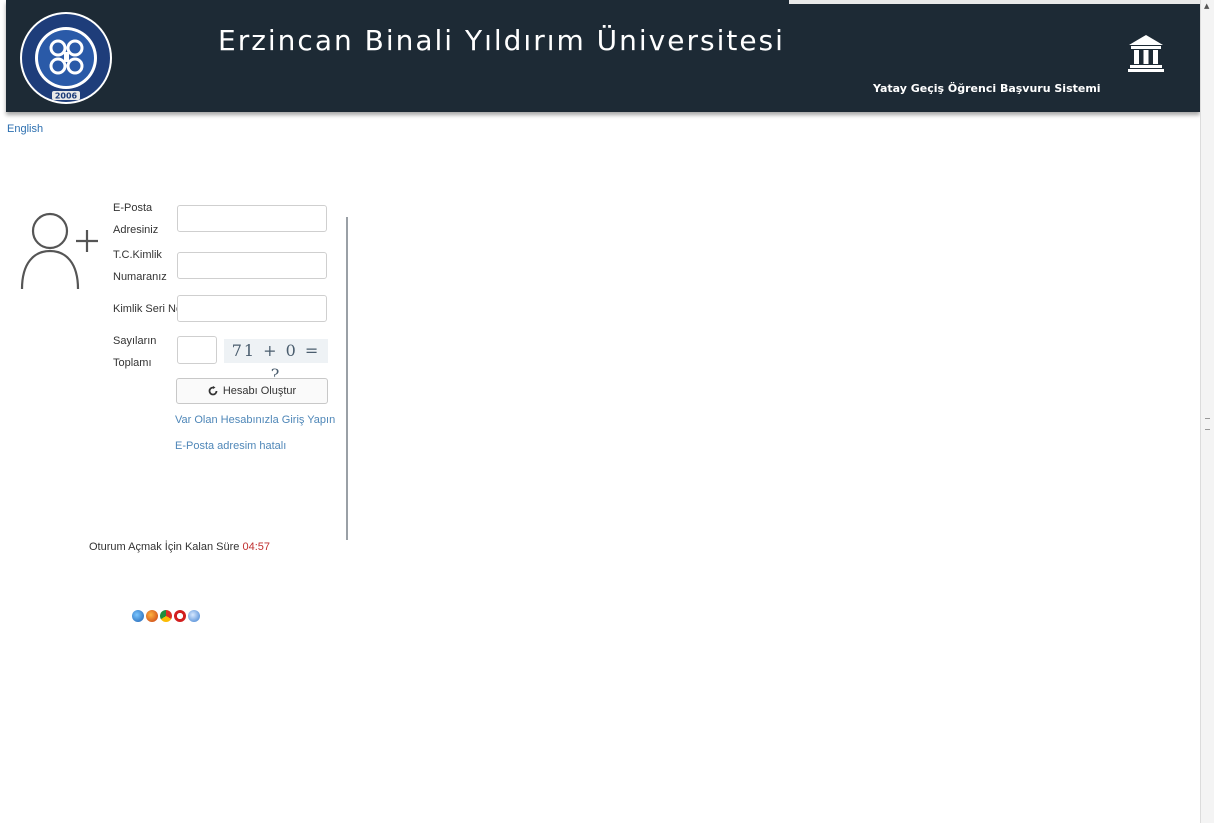 Image resolution: width=1214 pixels, height=823 pixels. What do you see at coordinates (148, 309) in the screenshot?
I see `serial-label: Kimlik Seri No` at bounding box center [148, 309].